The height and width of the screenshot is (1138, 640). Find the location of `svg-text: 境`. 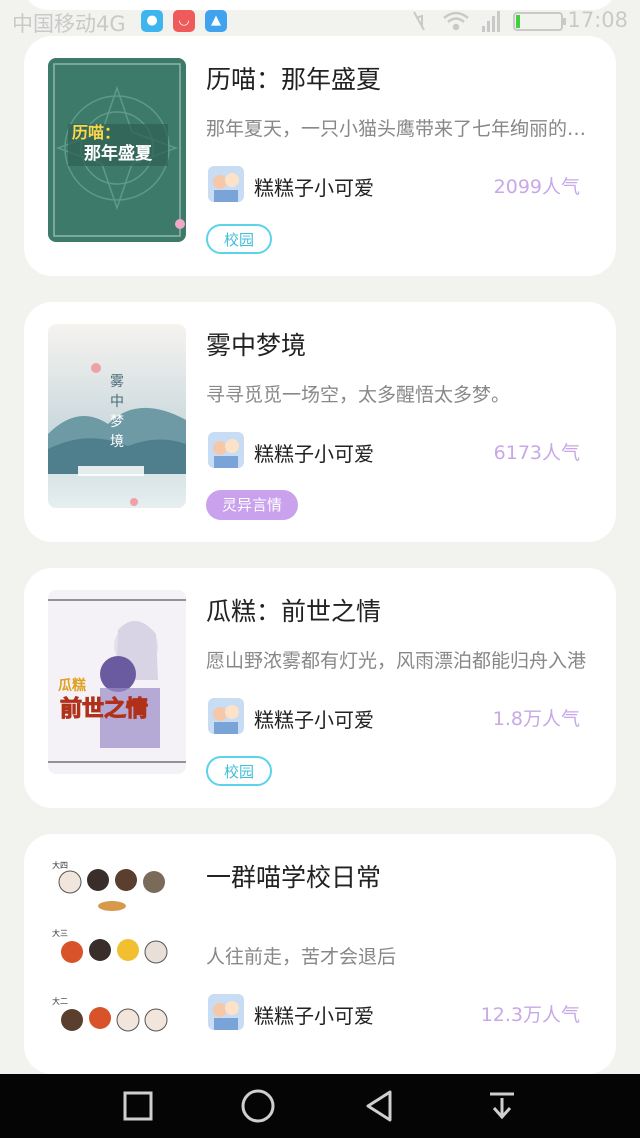

svg-text: 境 is located at coordinates (117, 442).